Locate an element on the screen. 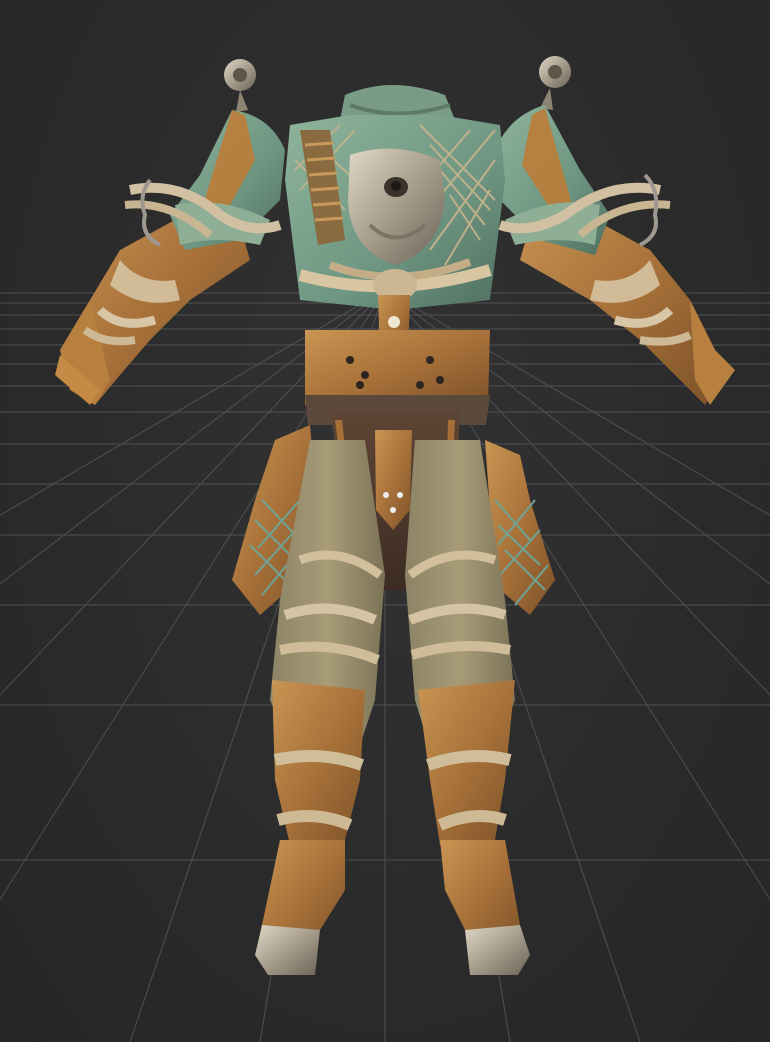 The image size is (770, 1042). chest-piece is located at coordinates (395, 220).